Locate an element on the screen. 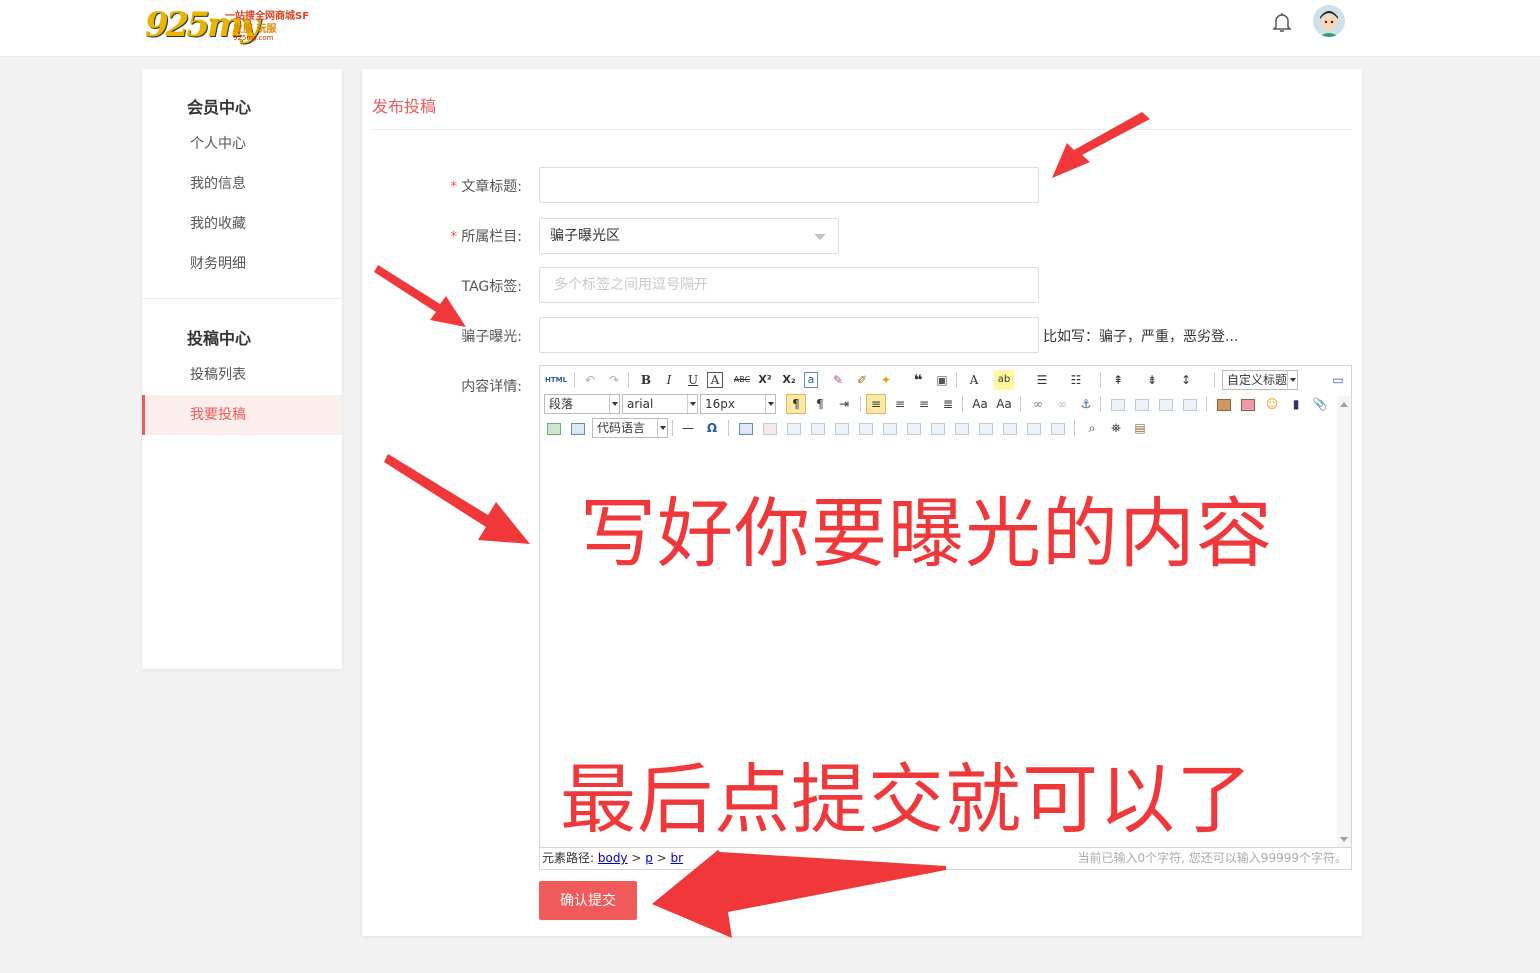  uppercase-icon: Aa is located at coordinates (980, 404).